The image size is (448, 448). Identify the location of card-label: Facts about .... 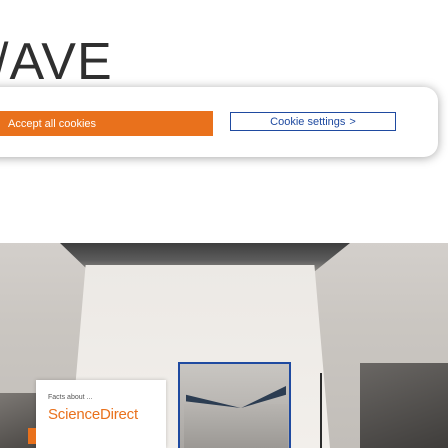
(70, 397).